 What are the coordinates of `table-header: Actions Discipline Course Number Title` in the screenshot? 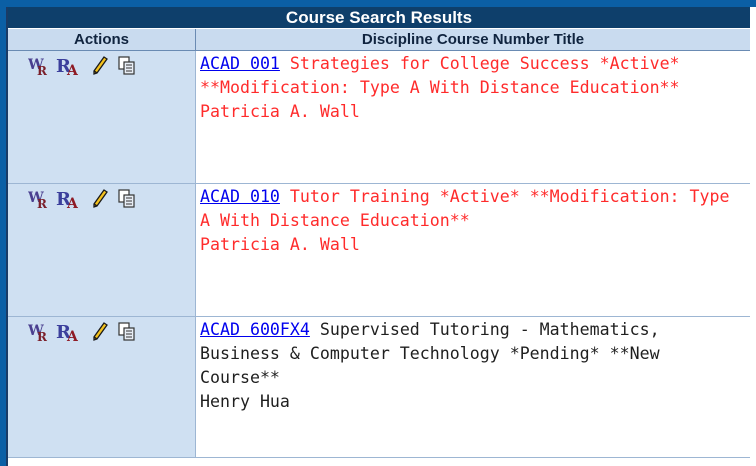 It's located at (379, 40).